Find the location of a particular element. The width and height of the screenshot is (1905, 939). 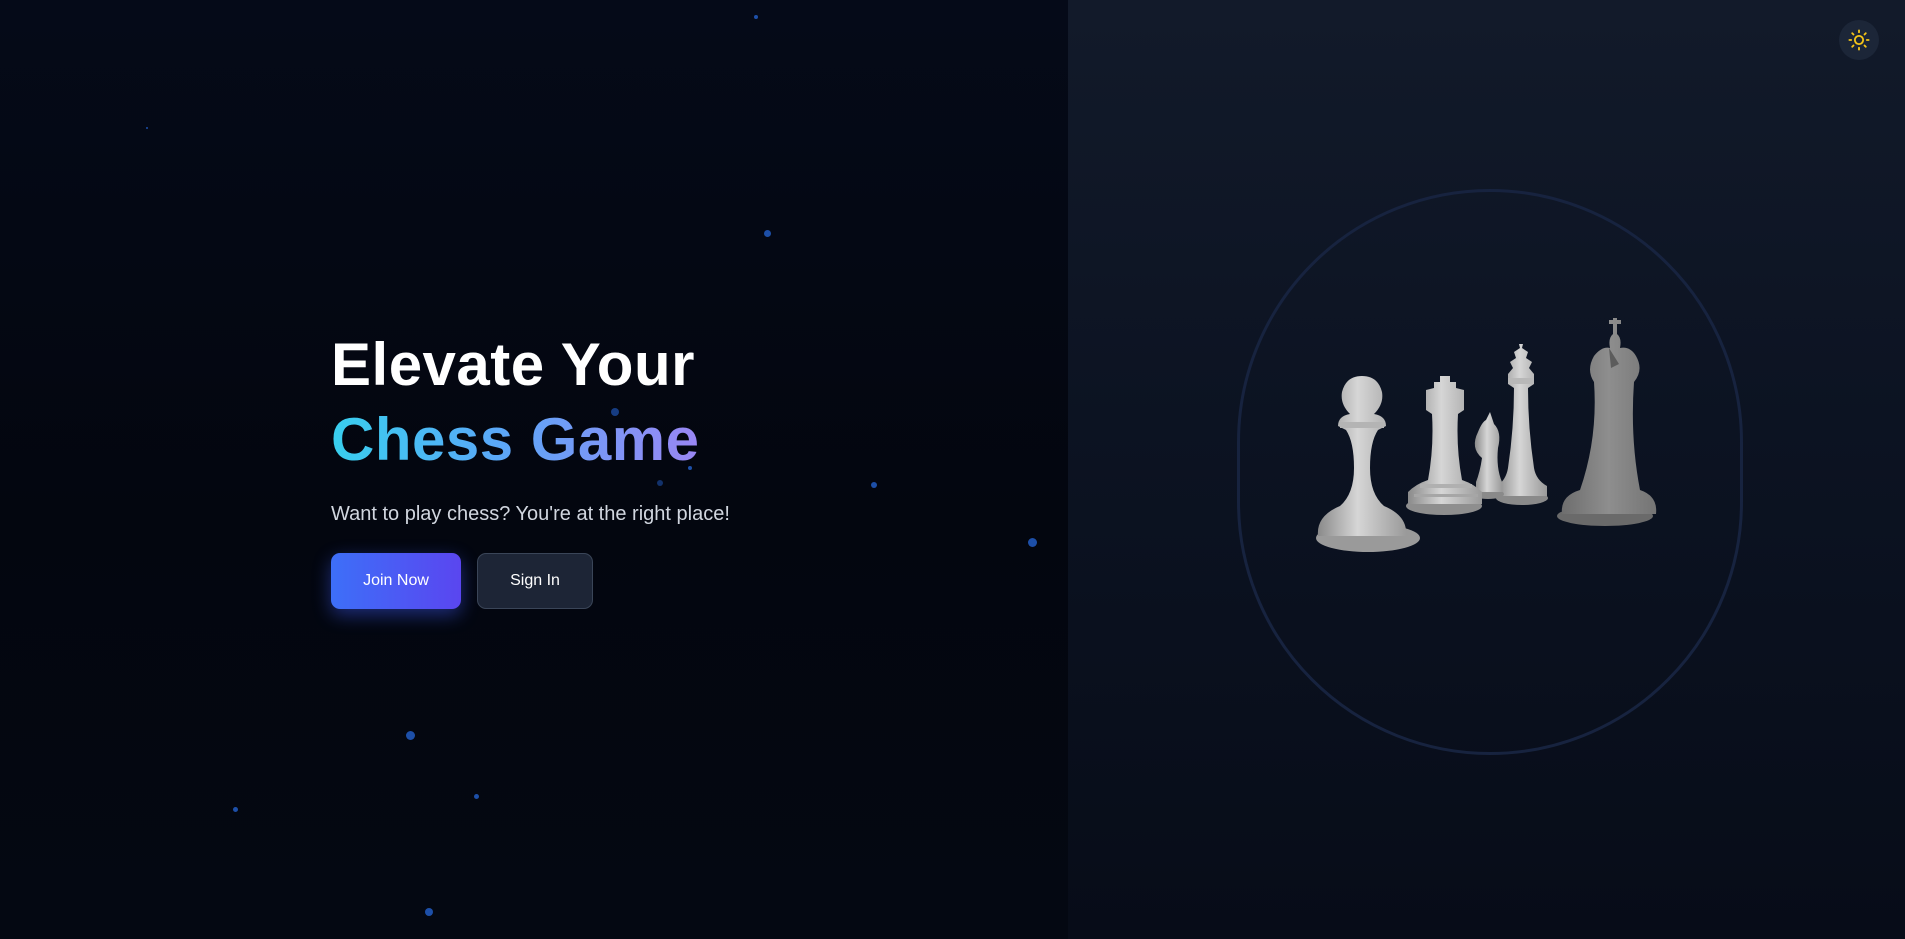

rook-piece is located at coordinates (1444, 445).